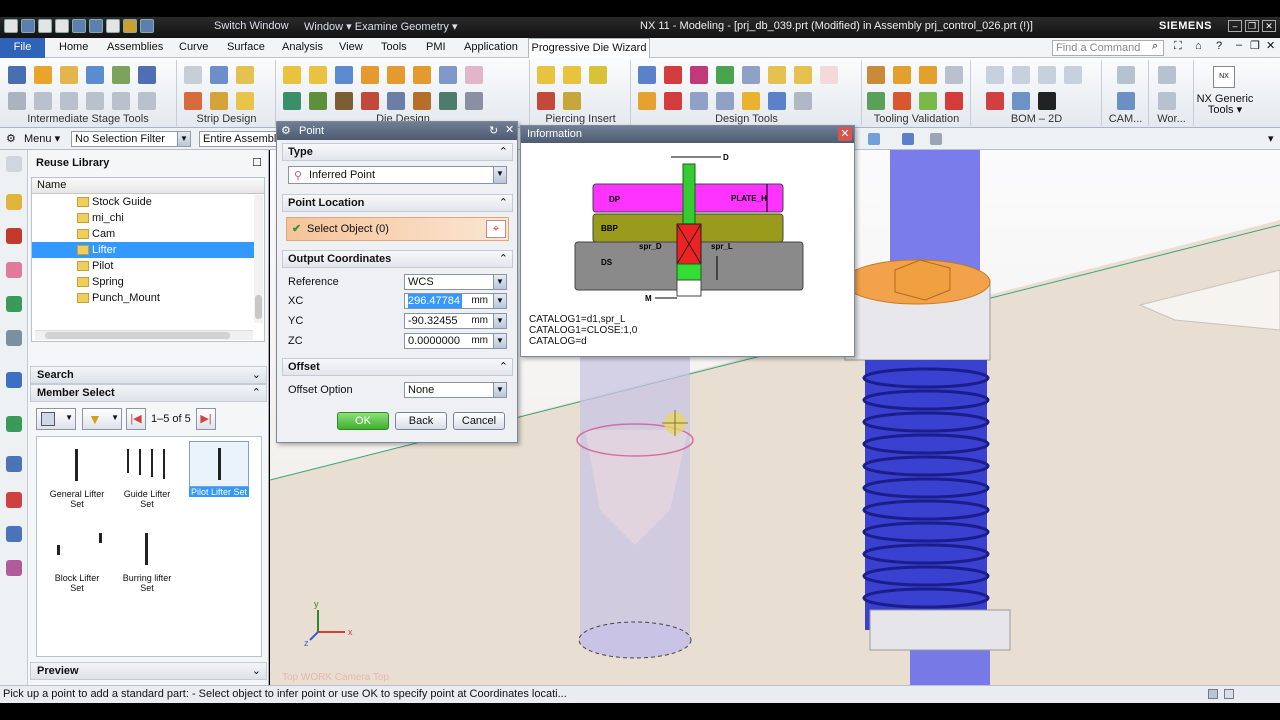 This screenshot has height=720, width=1280. Describe the element at coordinates (699, 75) in the screenshot. I see `design-c-icon` at that location.